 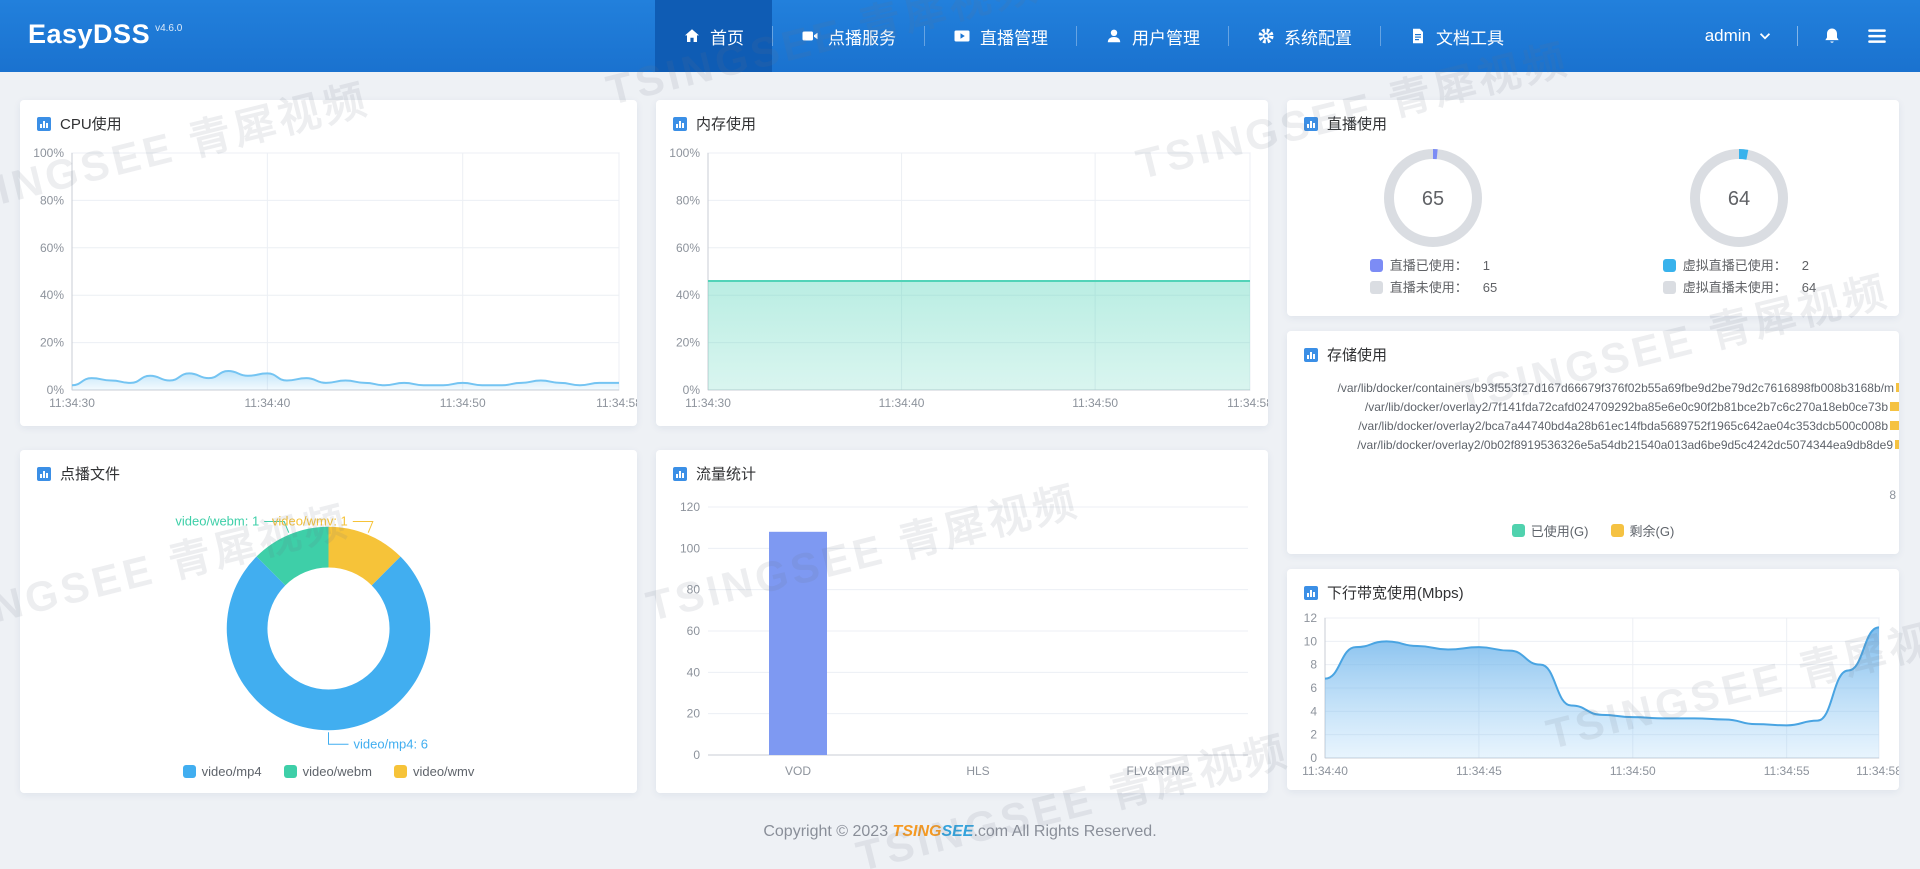 What do you see at coordinates (862, 38) in the screenshot?
I see `nav-item-label: 点播服务` at bounding box center [862, 38].